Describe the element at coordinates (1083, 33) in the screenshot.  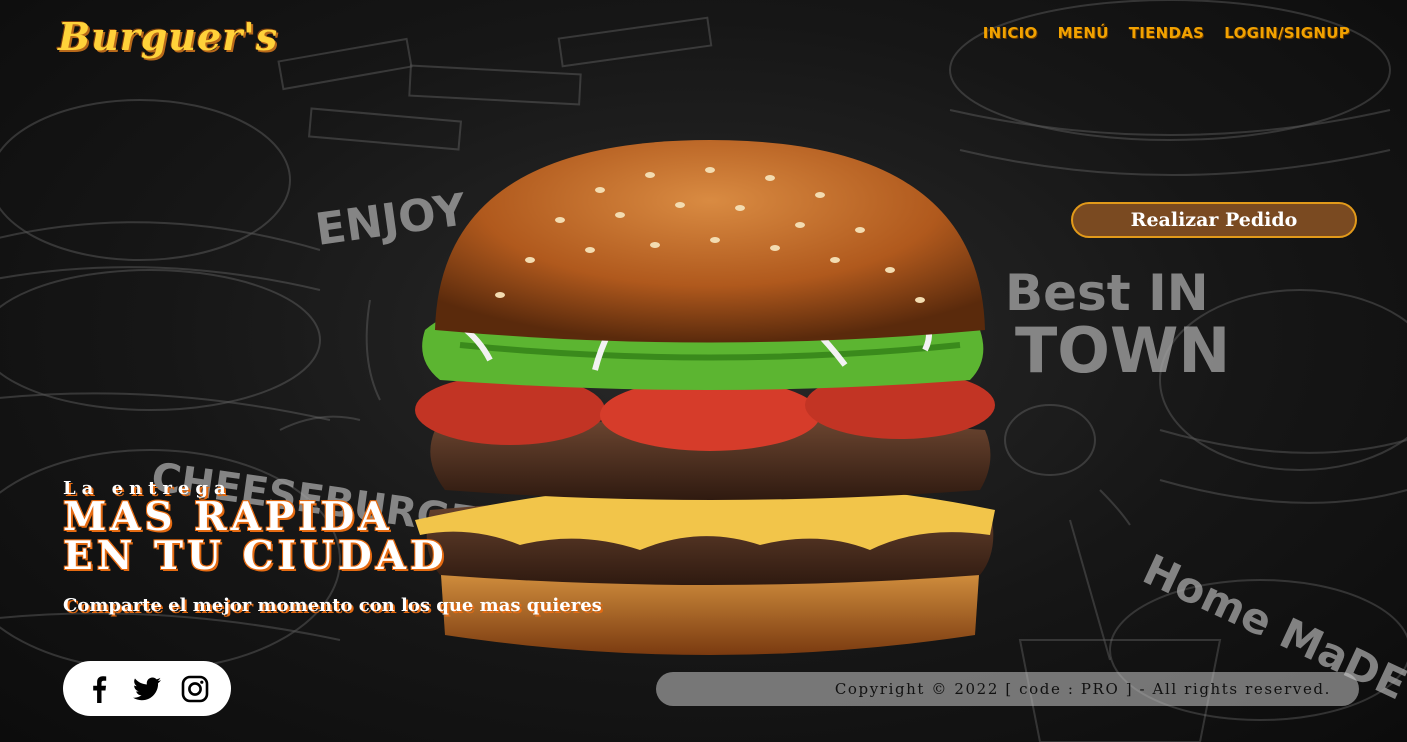
I see `nav-item-menu: MENÚ` at that location.